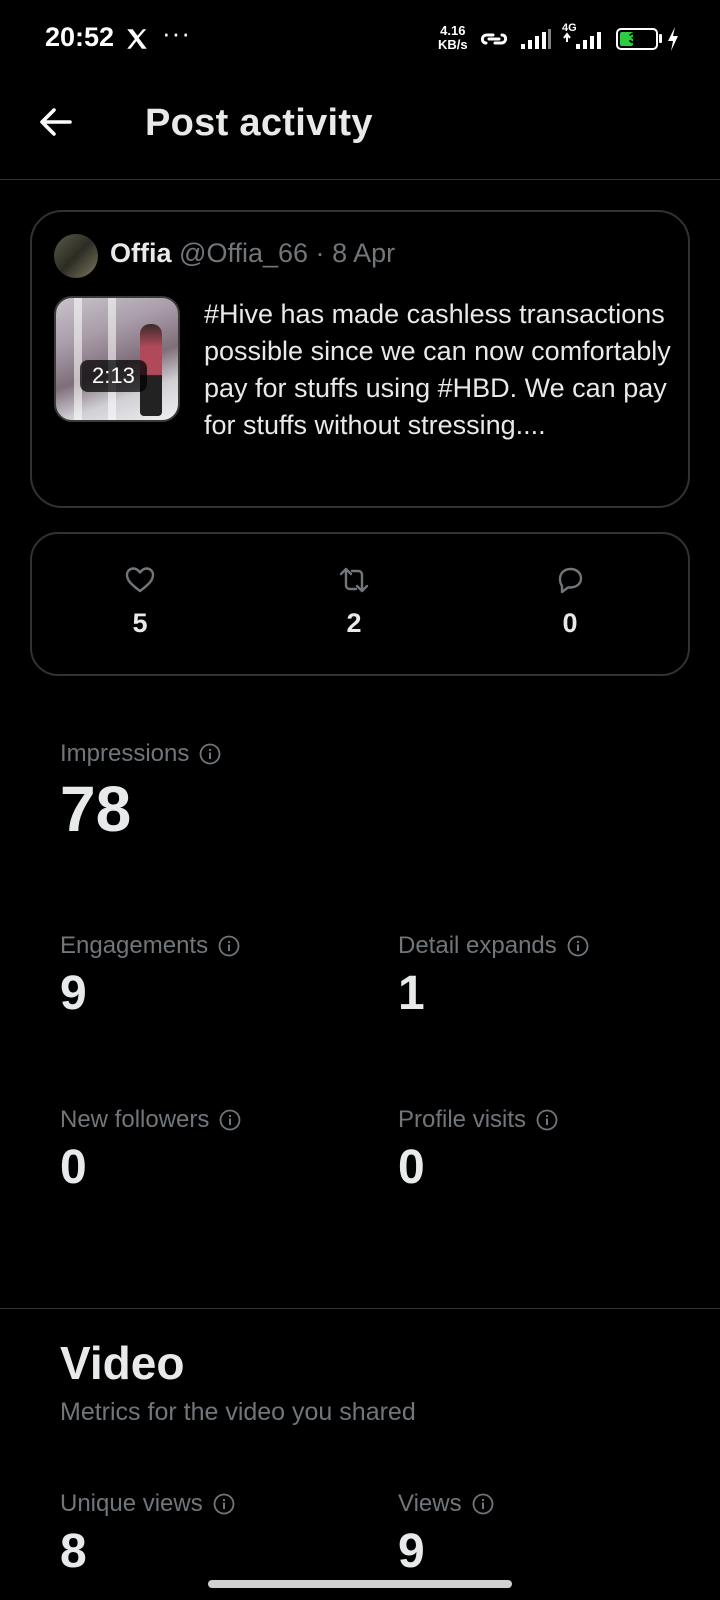  I want to click on impressions-value: 78, so click(96, 809).